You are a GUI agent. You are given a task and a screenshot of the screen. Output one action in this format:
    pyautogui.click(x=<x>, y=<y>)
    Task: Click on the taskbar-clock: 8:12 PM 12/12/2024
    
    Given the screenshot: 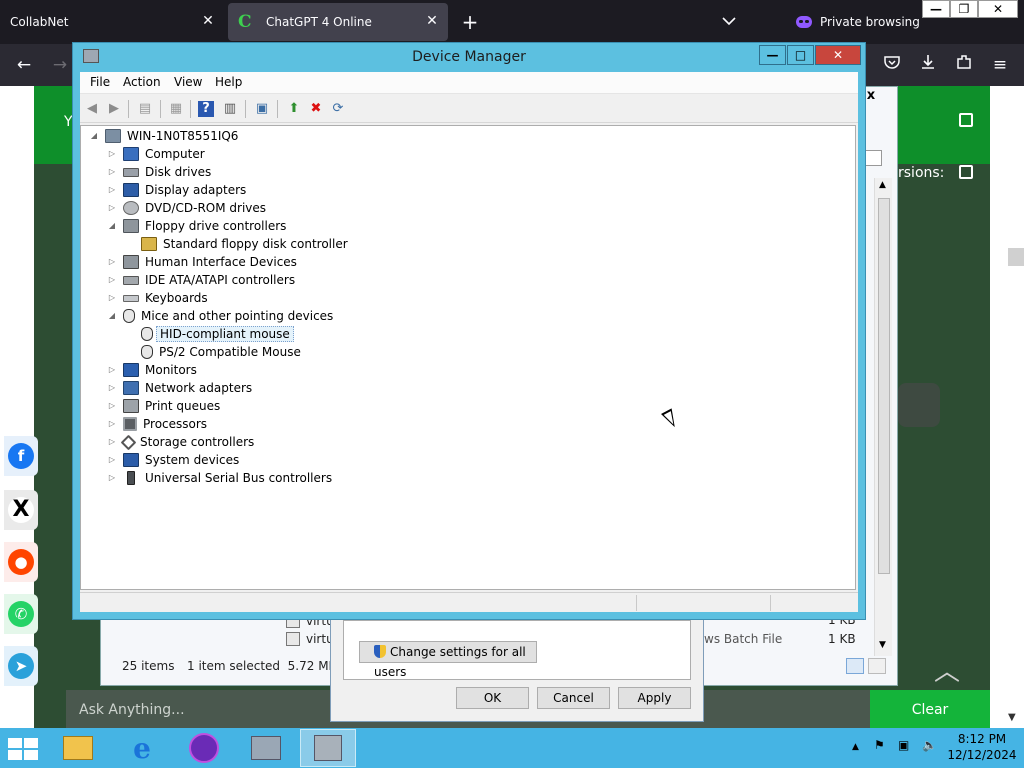 What is the action you would take?
    pyautogui.click(x=982, y=747)
    